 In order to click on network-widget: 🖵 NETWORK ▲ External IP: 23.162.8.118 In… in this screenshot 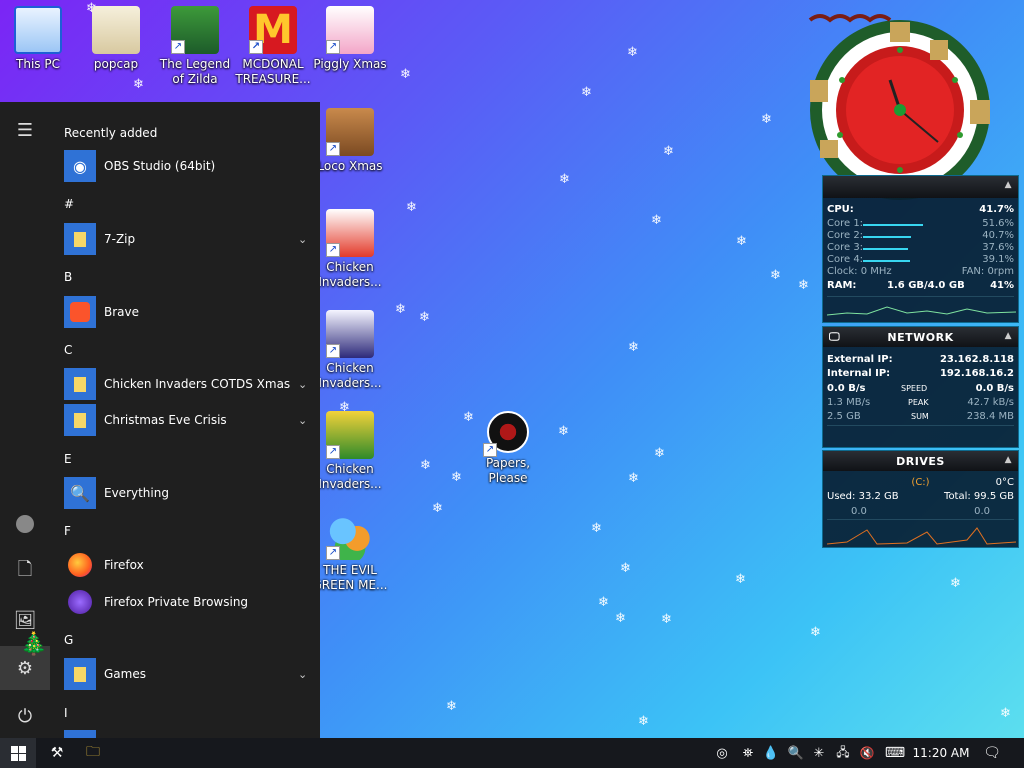, I will do `click(920, 387)`.